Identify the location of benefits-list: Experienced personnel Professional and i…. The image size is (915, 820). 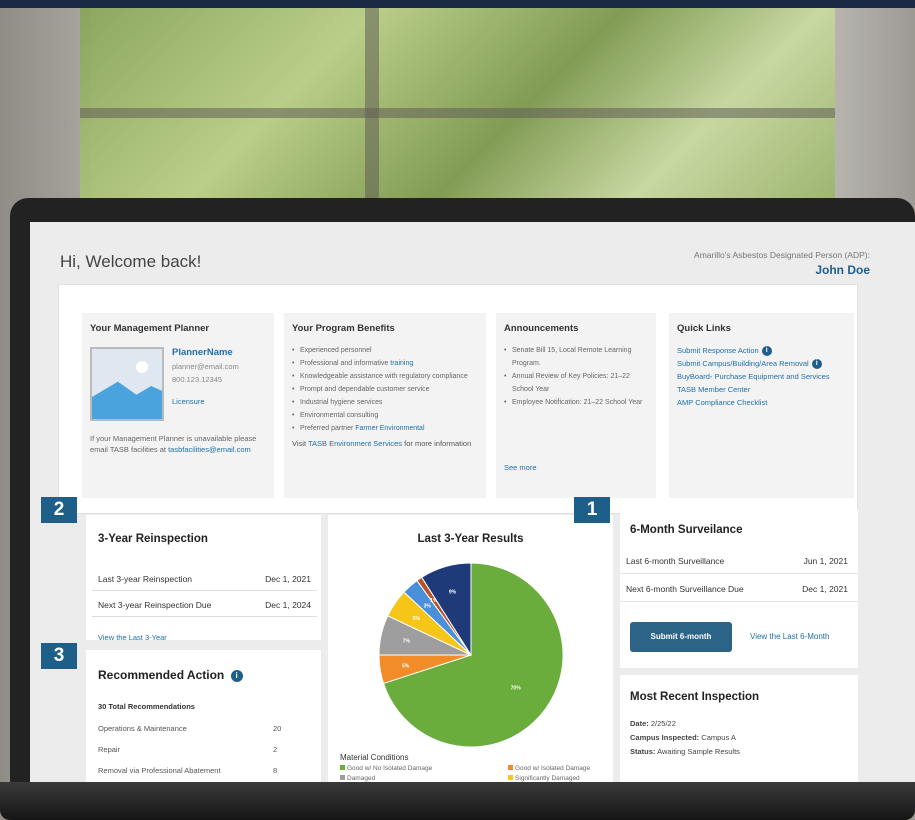
(385, 389).